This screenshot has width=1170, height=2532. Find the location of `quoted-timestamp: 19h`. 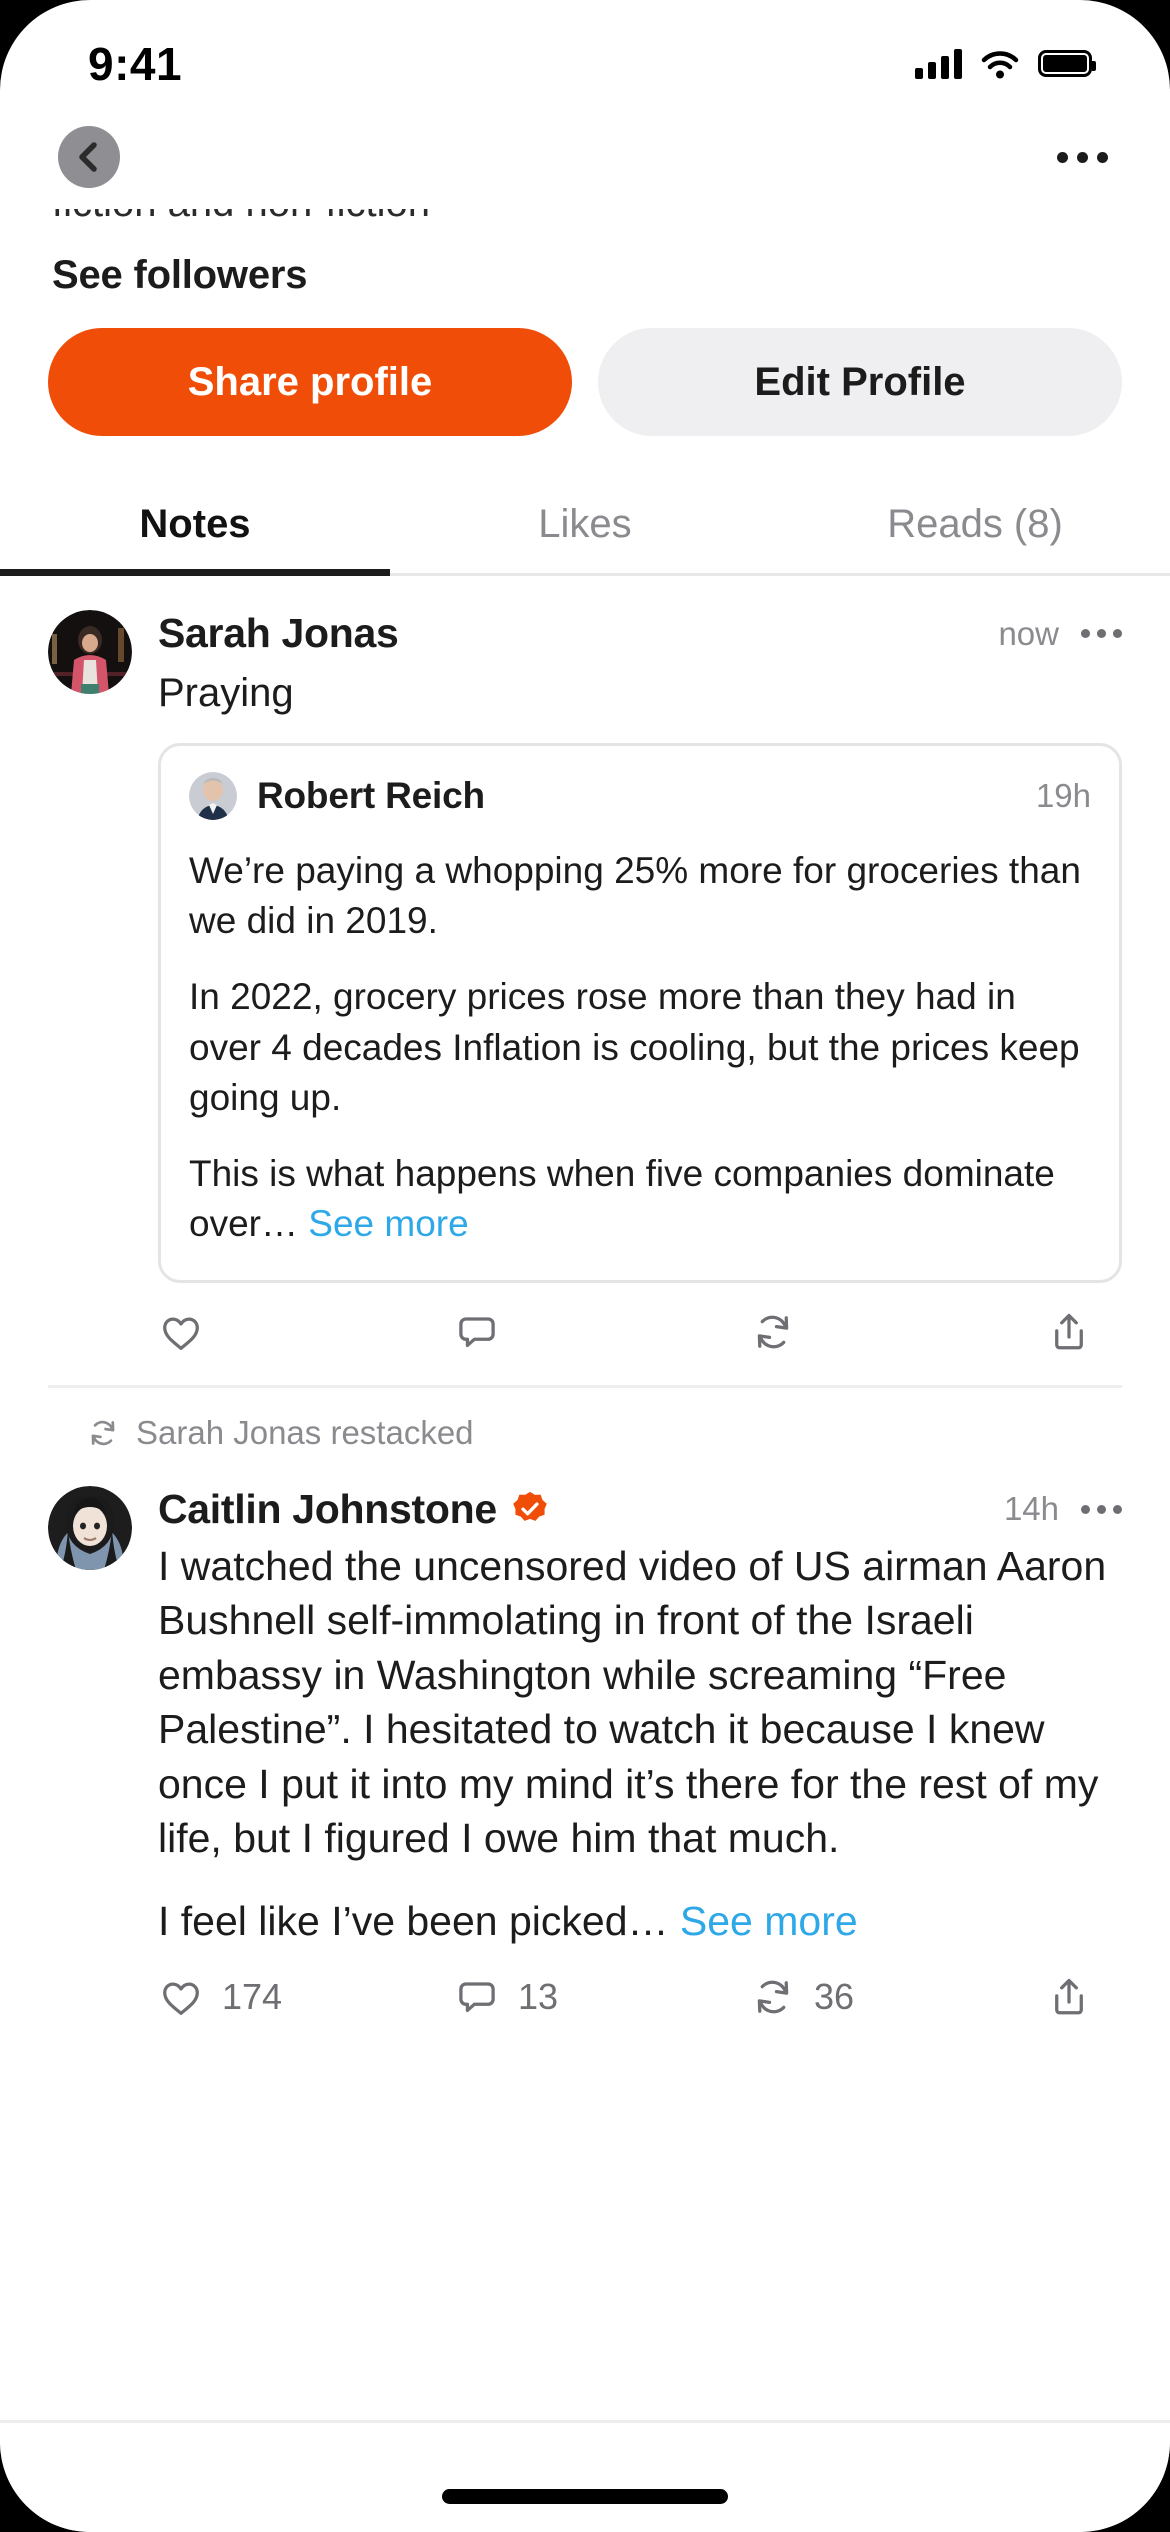

quoted-timestamp: 19h is located at coordinates (1063, 795).